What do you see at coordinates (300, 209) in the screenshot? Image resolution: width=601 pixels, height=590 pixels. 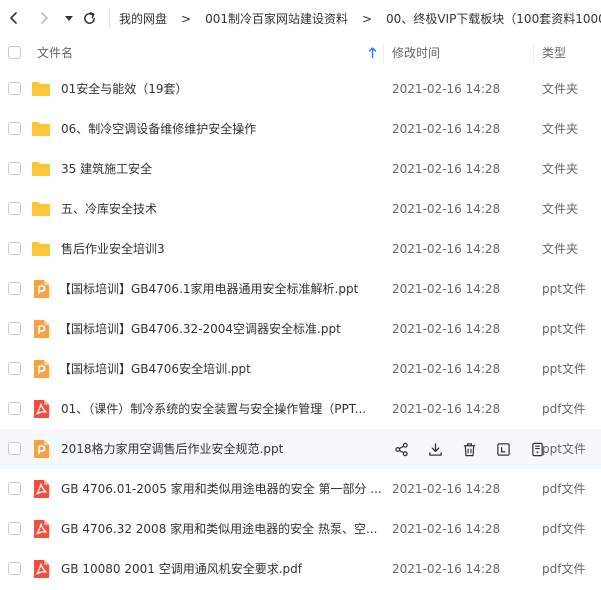 I see `file-row: 五、冷库安全技术 2021-02-16 14:28 文件夹` at bounding box center [300, 209].